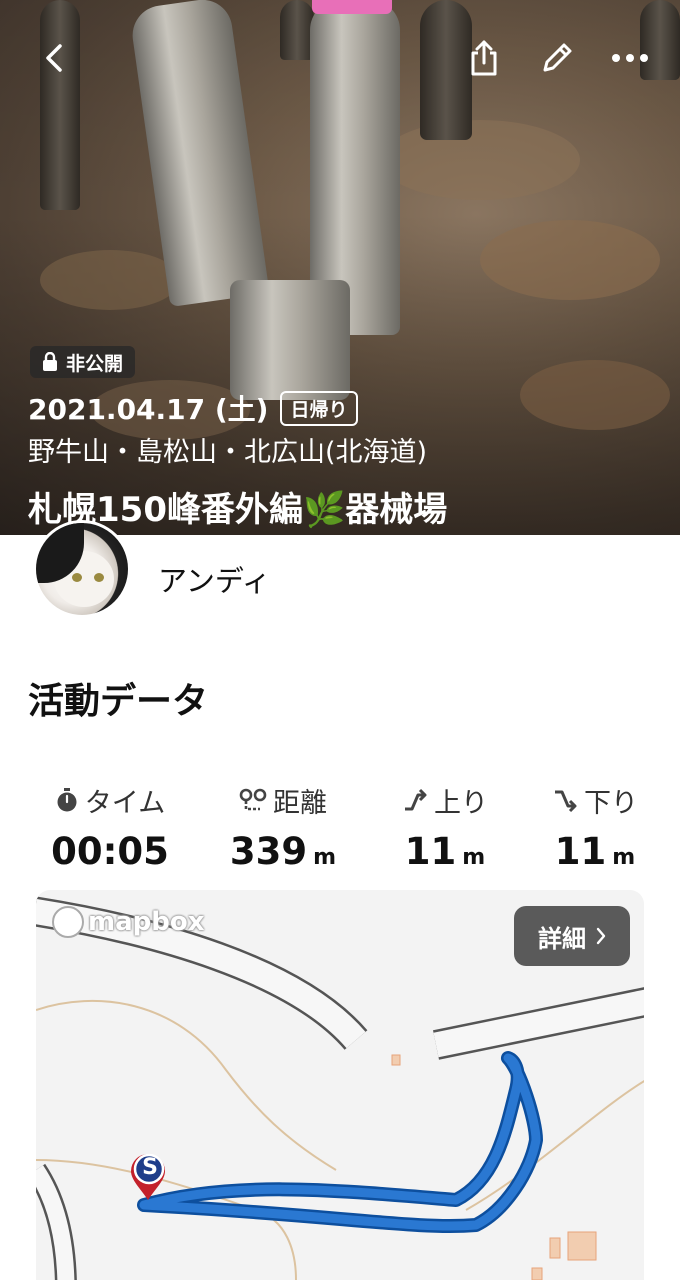 Image resolution: width=680 pixels, height=1280 pixels. I want to click on stat-time-label: タイム, so click(125, 803).